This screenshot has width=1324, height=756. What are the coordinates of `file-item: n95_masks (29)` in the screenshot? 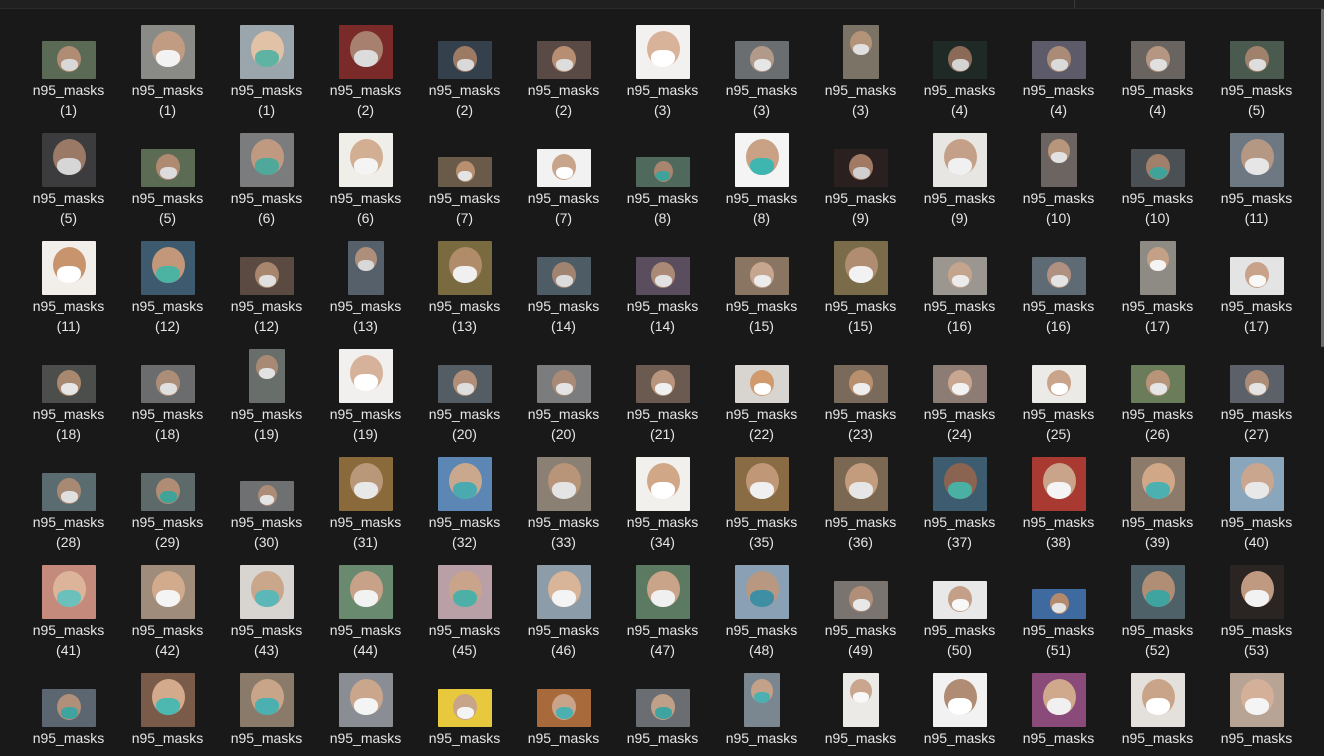 It's located at (167, 504).